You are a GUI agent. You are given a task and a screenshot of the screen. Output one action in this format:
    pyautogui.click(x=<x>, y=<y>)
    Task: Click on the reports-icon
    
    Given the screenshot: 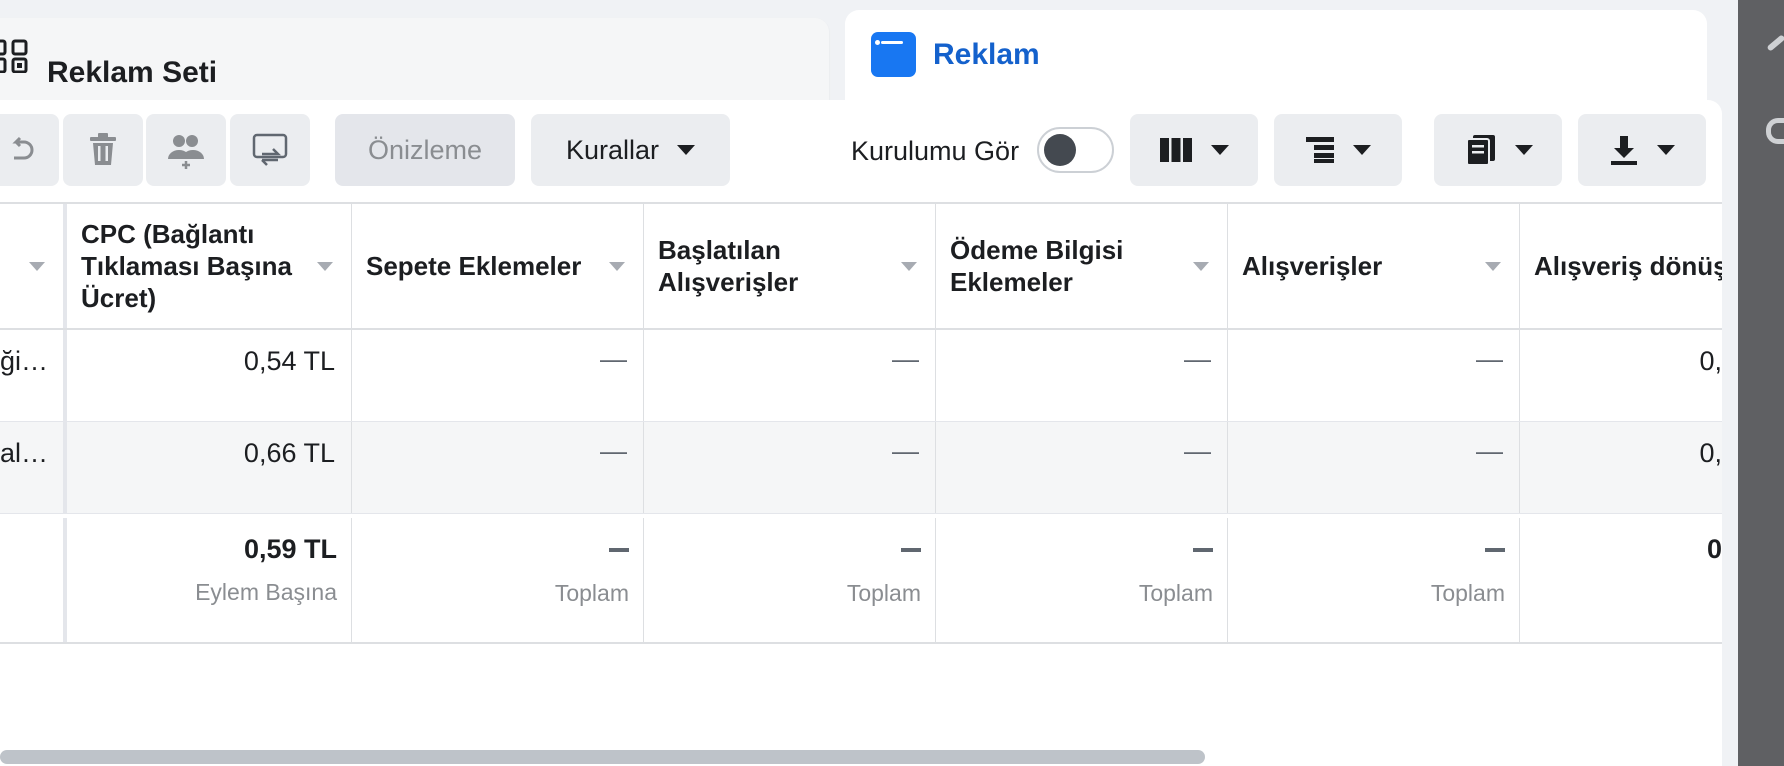 What is the action you would take?
    pyautogui.click(x=1480, y=150)
    